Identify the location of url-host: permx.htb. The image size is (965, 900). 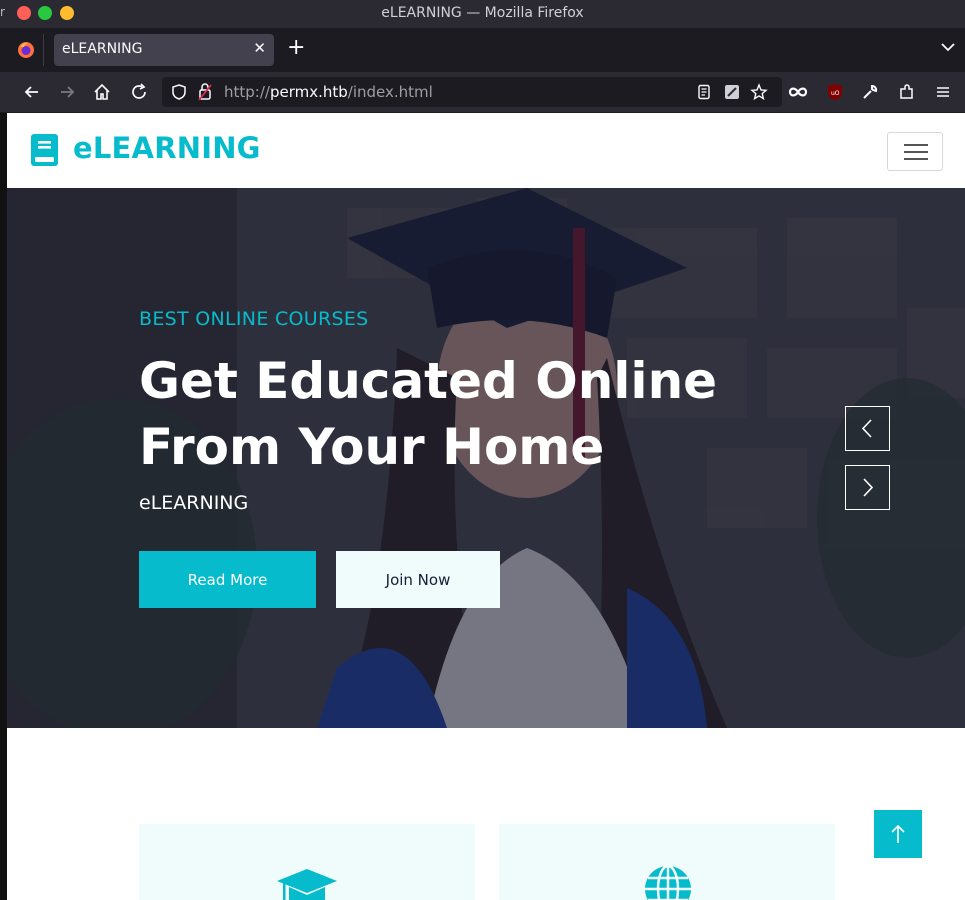
(308, 92).